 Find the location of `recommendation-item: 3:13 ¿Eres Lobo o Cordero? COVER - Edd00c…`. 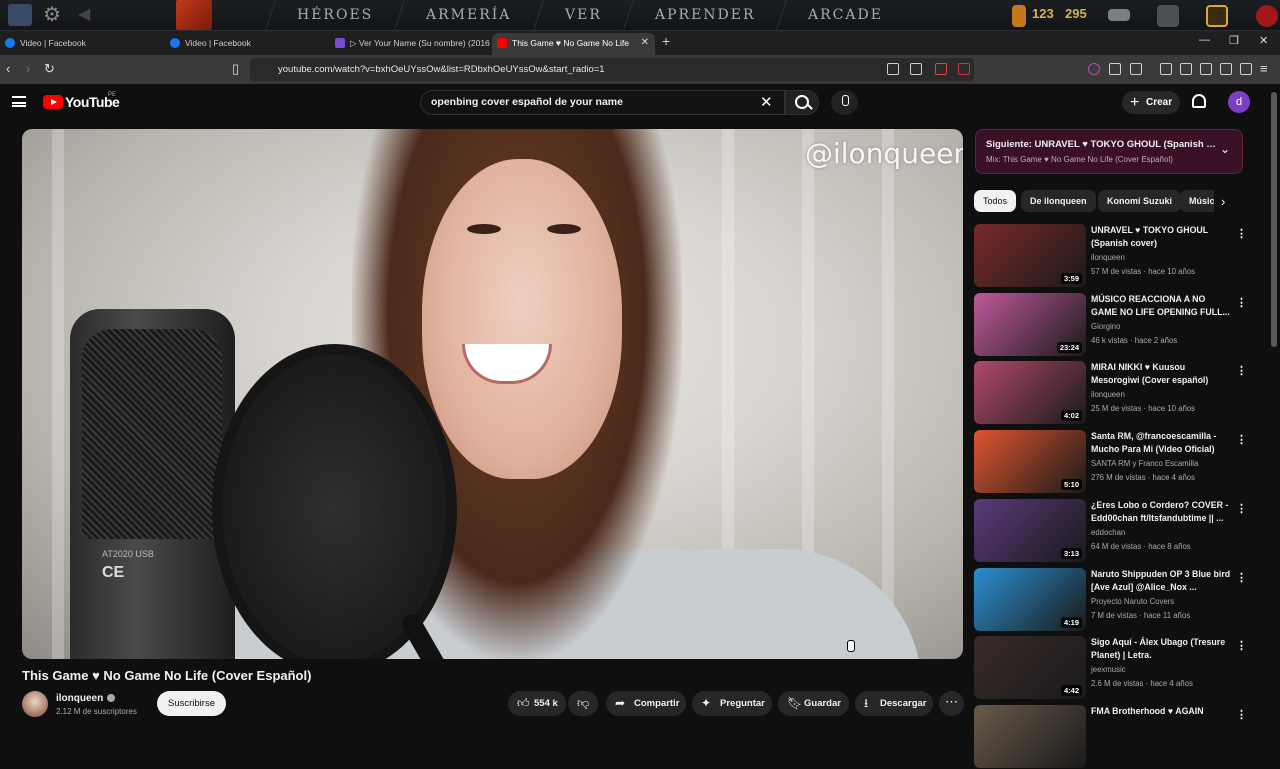

recommendation-item: 3:13 ¿Eres Lobo o Cordero? COVER - Edd00c… is located at coordinates (1111, 531).